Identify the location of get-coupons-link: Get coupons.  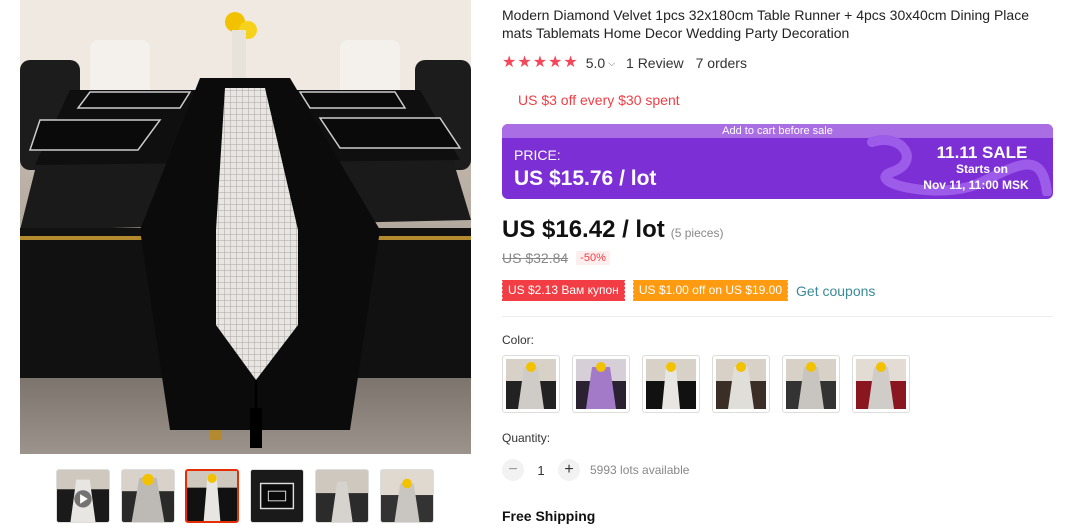
(835, 291).